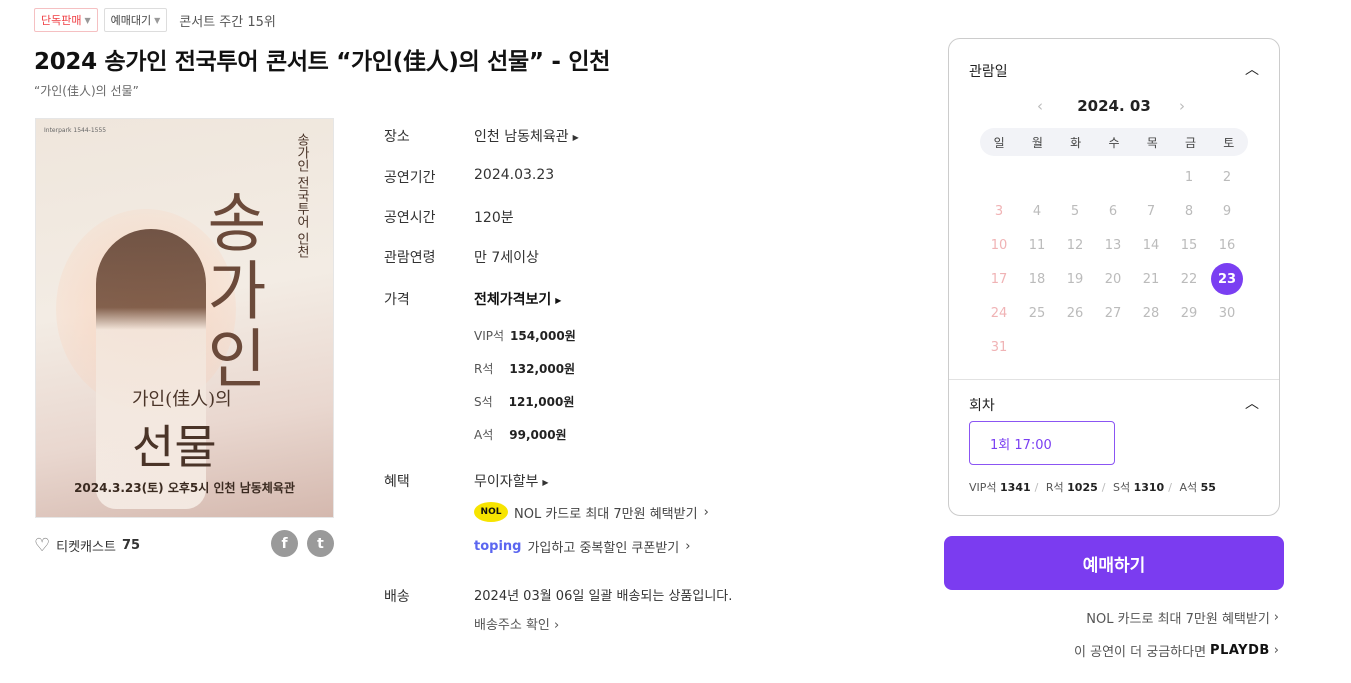 This screenshot has width=1351, height=683. What do you see at coordinates (301, 196) in the screenshot?
I see `poster-vertical-text: 송가인 전국투어 인천` at bounding box center [301, 196].